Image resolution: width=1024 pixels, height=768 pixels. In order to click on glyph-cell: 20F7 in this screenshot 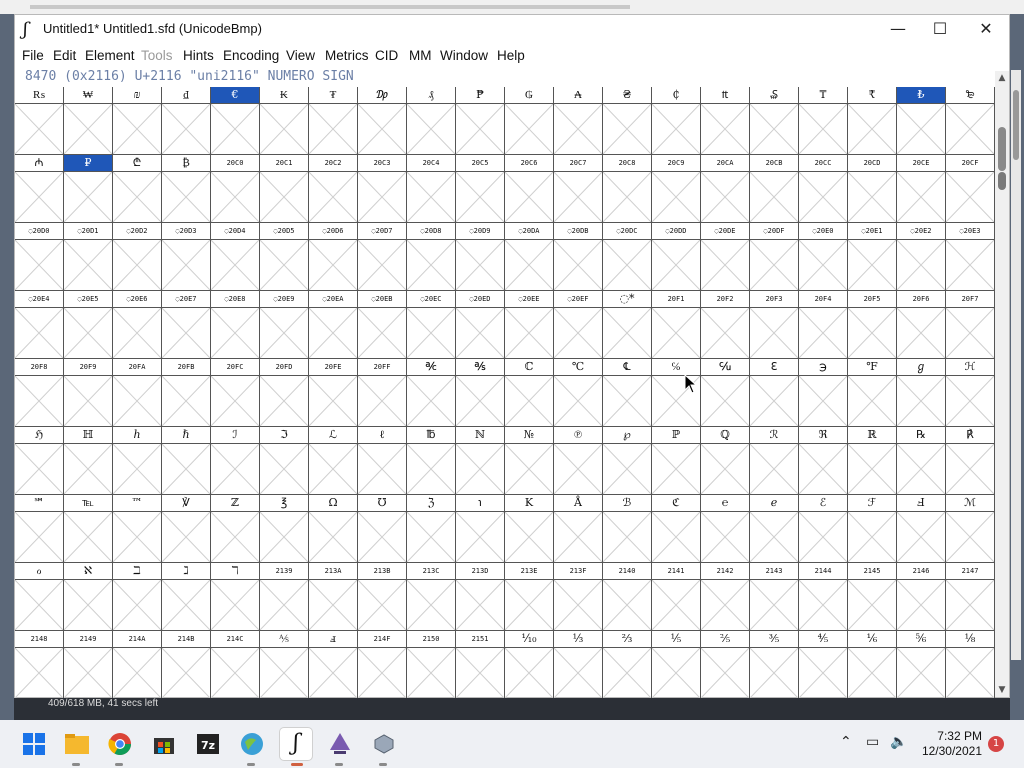, I will do `click(970, 325)`.